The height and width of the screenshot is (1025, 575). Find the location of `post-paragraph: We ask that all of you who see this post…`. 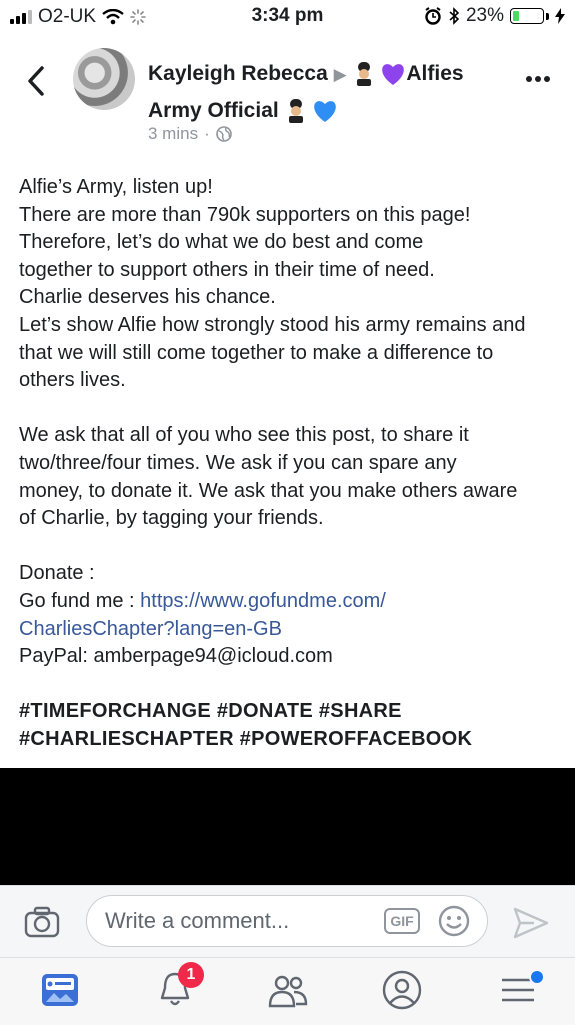

post-paragraph: We ask that all of you who see this post… is located at coordinates (268, 477).